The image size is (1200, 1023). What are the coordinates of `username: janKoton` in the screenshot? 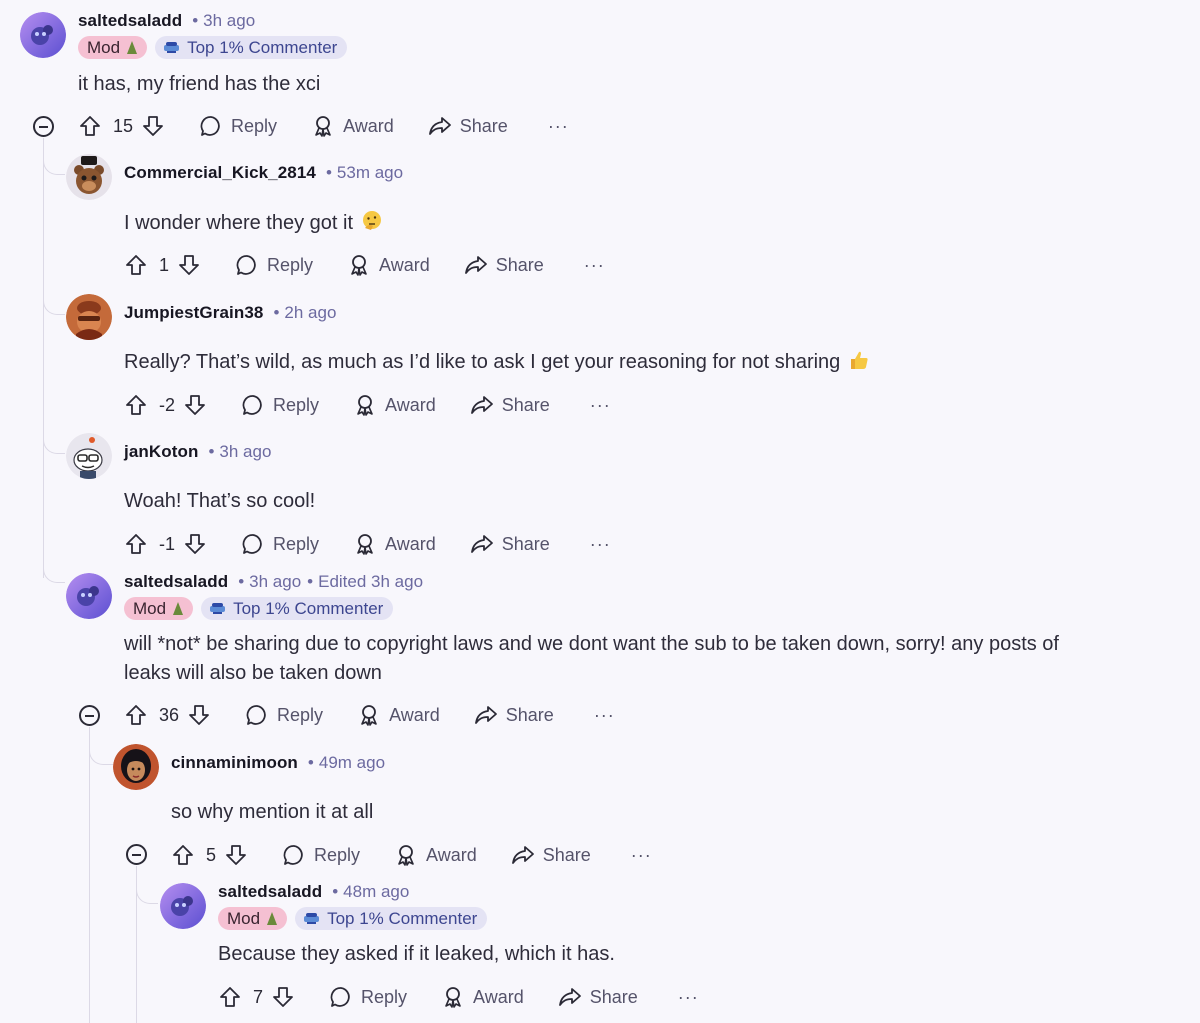 It's located at (161, 452).